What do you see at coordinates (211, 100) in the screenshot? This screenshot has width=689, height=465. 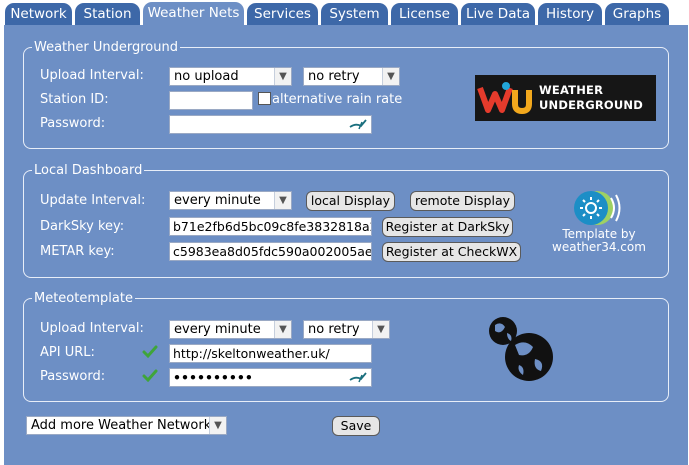 I see `station-id-field` at bounding box center [211, 100].